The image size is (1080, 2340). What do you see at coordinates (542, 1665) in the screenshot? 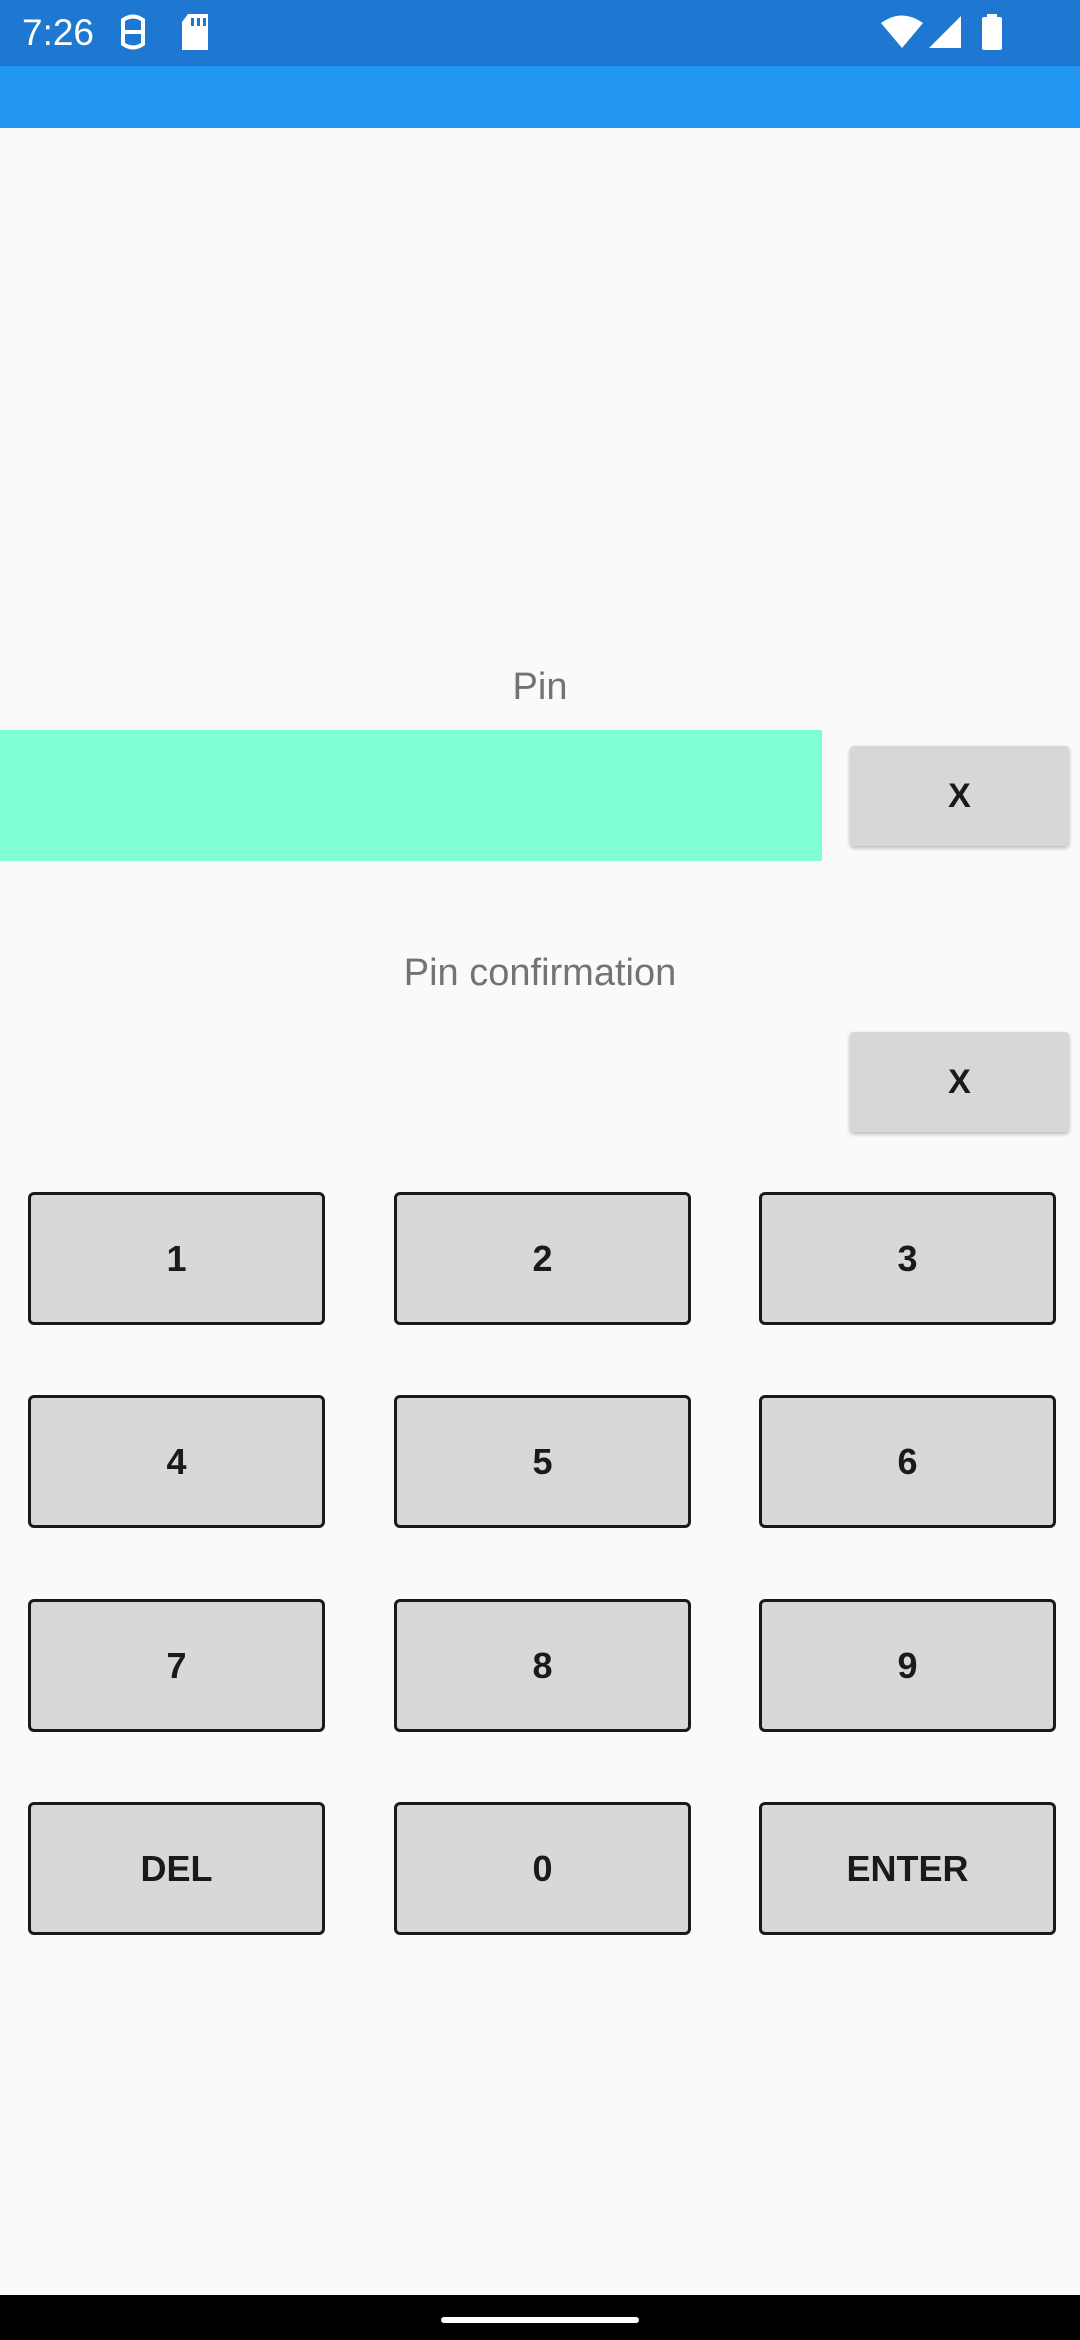
I see `key-8: 8` at bounding box center [542, 1665].